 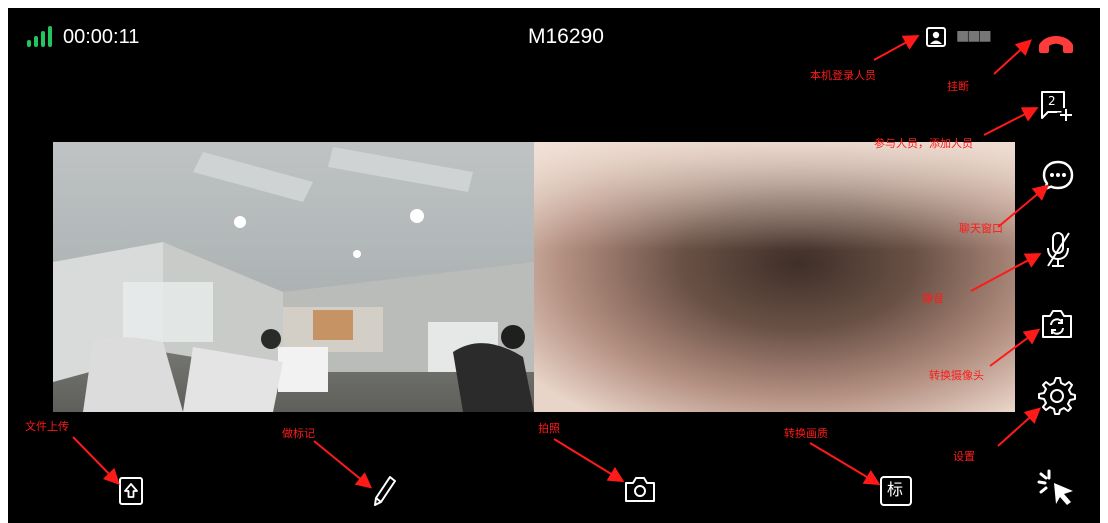 I want to click on settings-button, so click(x=1057, y=396).